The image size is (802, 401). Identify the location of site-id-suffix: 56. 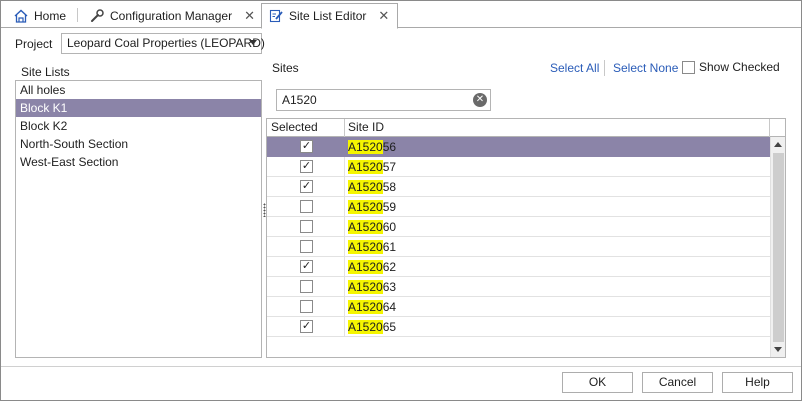
(389, 147).